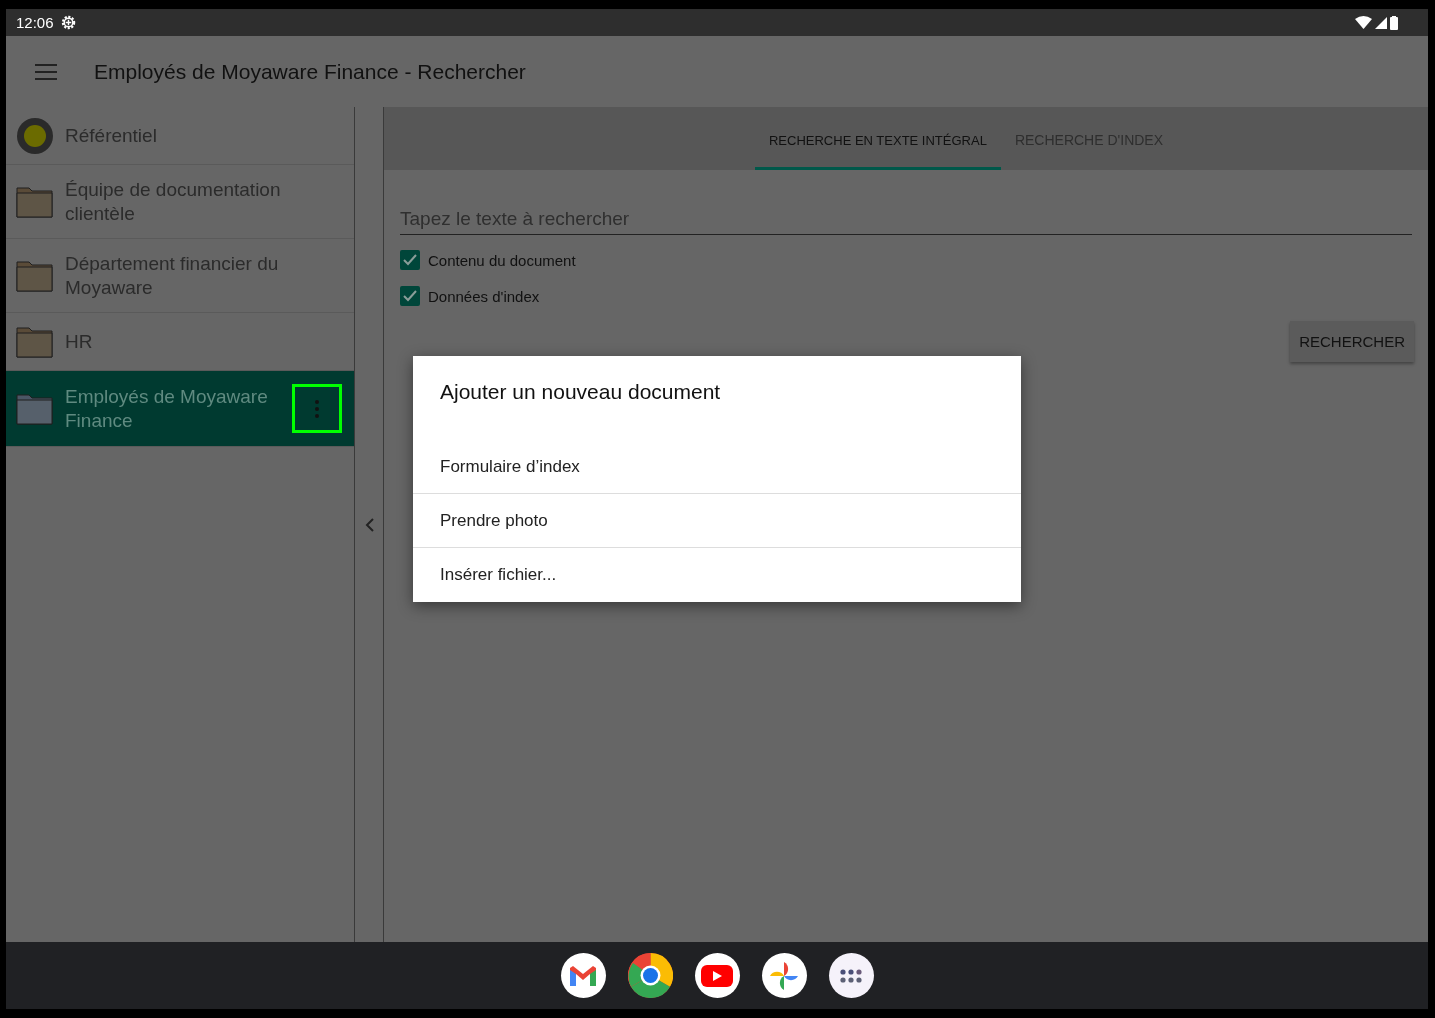 The image size is (1435, 1018). I want to click on more-button, so click(317, 408).